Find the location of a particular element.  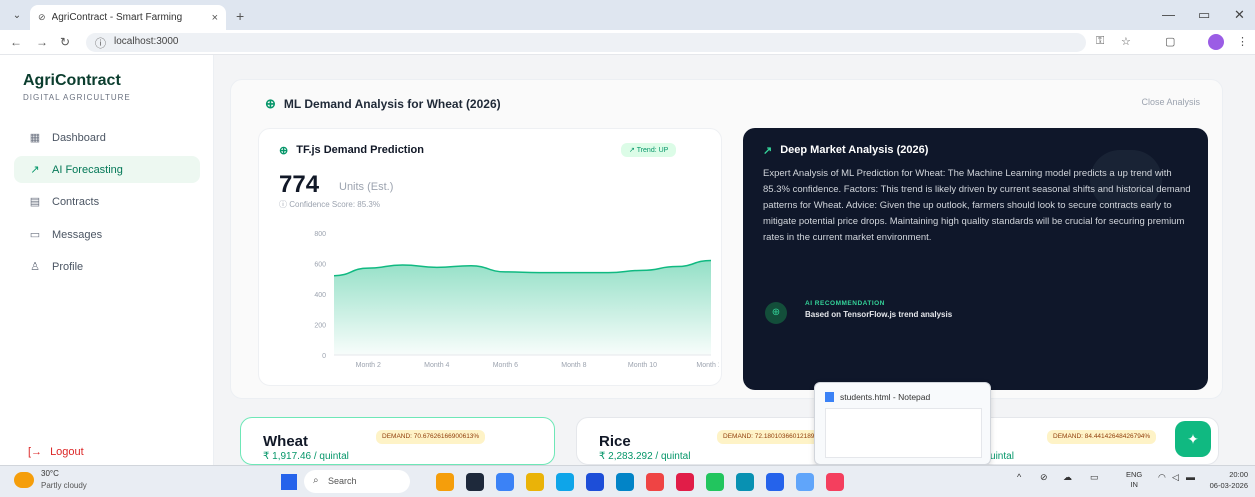

document-icon: ▤ is located at coordinates (35, 202).